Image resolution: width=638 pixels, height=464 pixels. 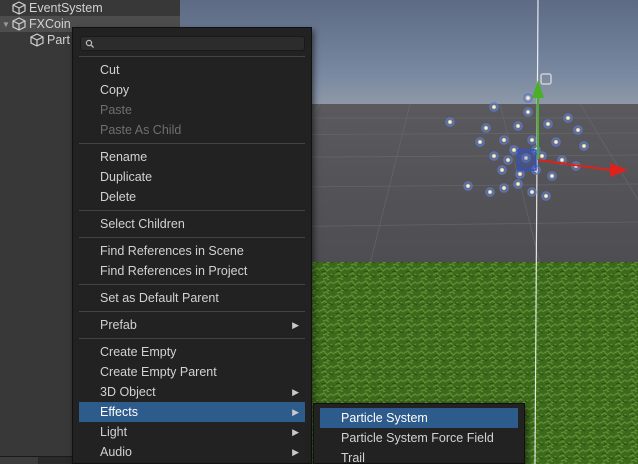 I want to click on menu-item-3d-object: 3D Object ▶, so click(x=192, y=392).